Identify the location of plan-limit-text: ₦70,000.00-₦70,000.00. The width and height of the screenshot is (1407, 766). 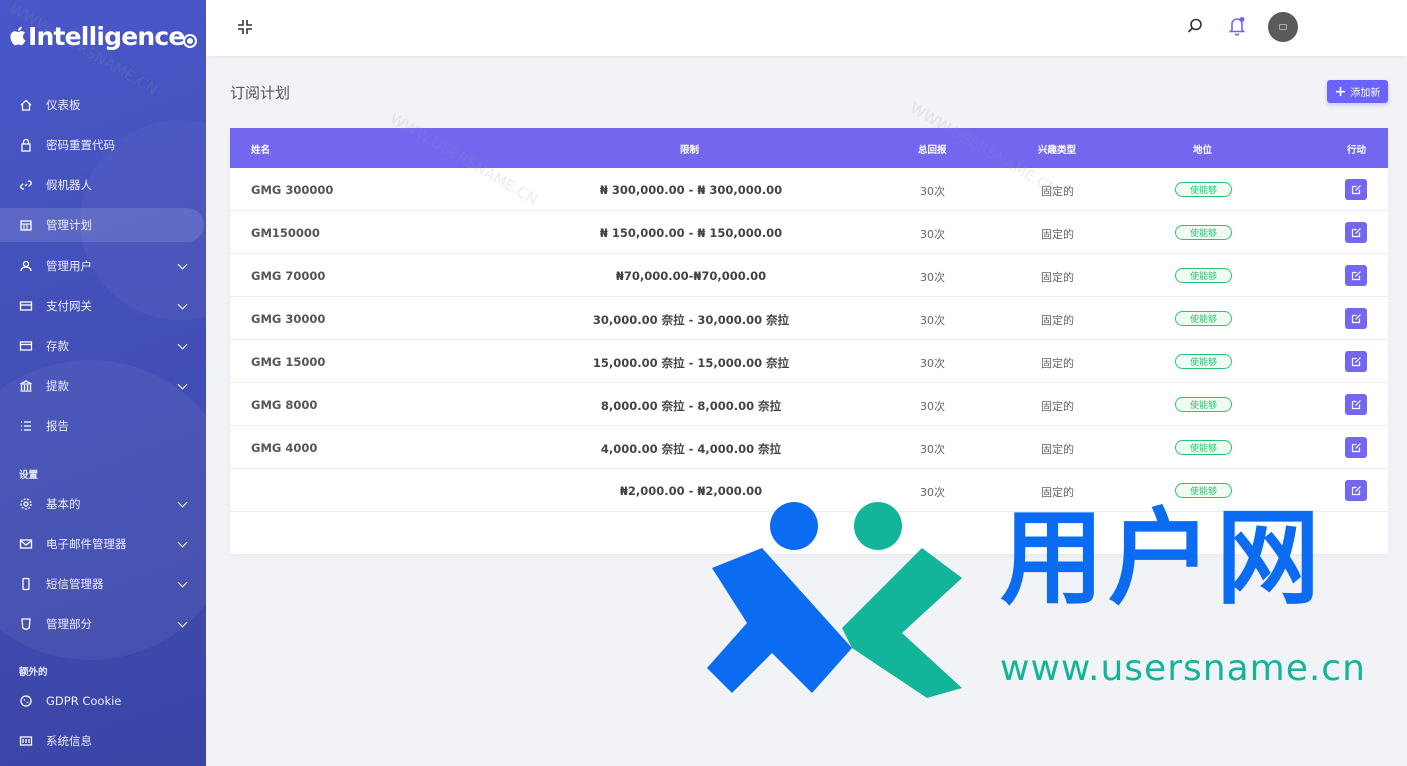
(691, 276).